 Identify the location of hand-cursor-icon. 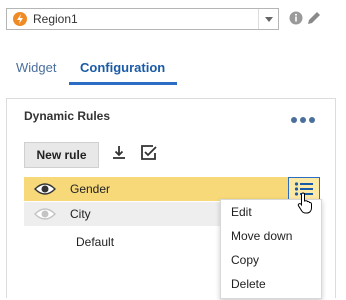
(306, 204).